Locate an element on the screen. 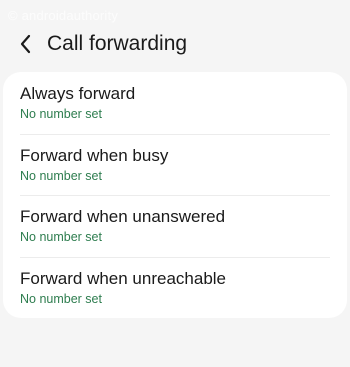 This screenshot has width=350, height=367. watermark: © androidauthority is located at coordinates (63, 15).